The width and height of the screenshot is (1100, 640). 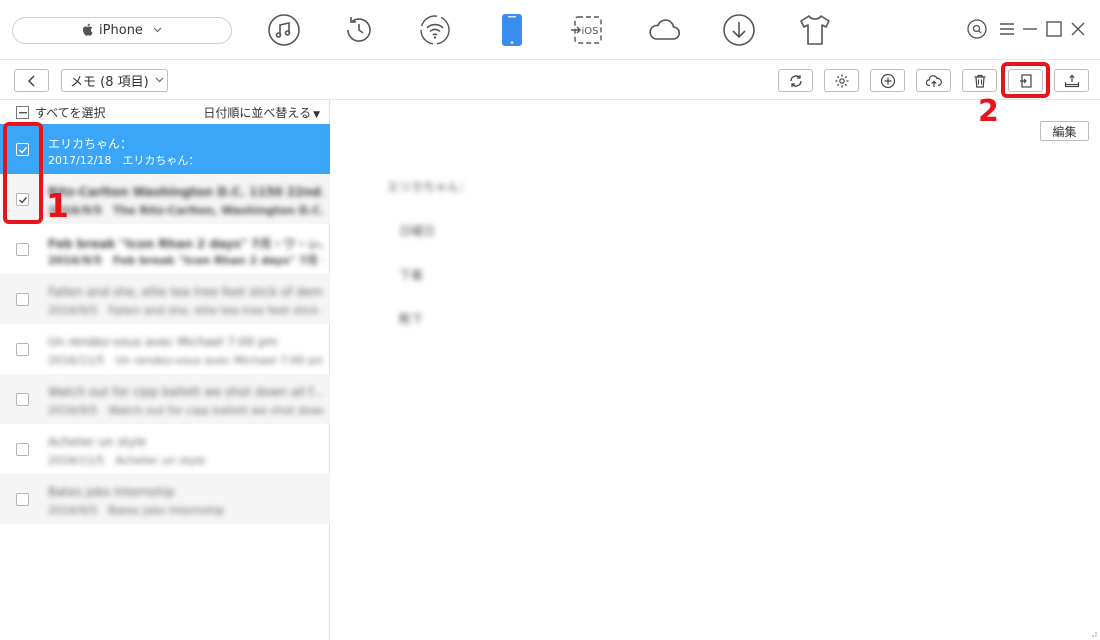 I want to click on ios-label: iOS, so click(x=590, y=31).